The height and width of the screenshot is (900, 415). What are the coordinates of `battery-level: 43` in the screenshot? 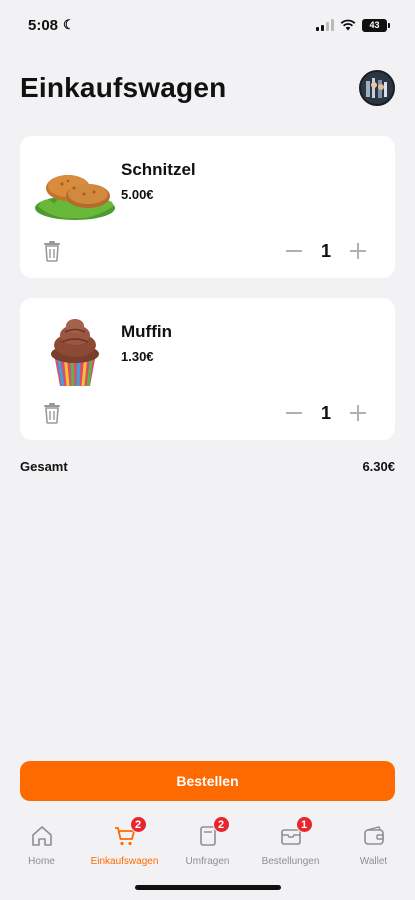 It's located at (374, 25).